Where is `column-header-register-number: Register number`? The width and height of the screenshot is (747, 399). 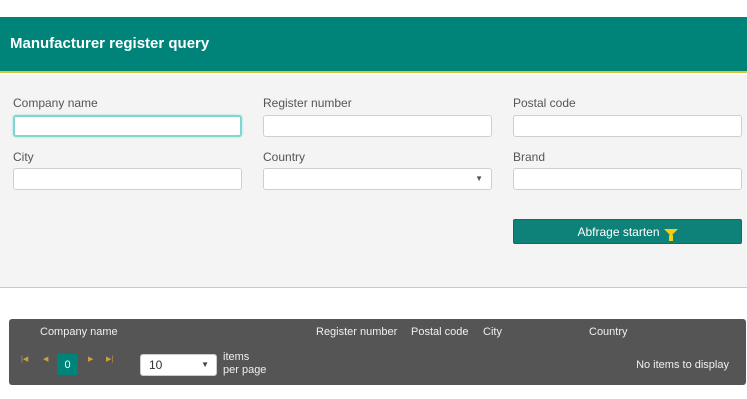
column-header-register-number: Register number is located at coordinates (356, 332).